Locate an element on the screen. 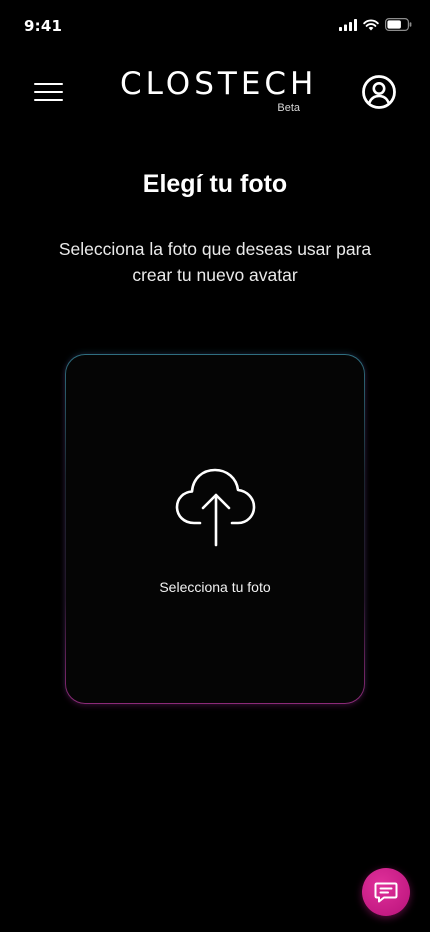 The height and width of the screenshot is (932, 430). logo-text: CLOSTECH is located at coordinates (219, 84).